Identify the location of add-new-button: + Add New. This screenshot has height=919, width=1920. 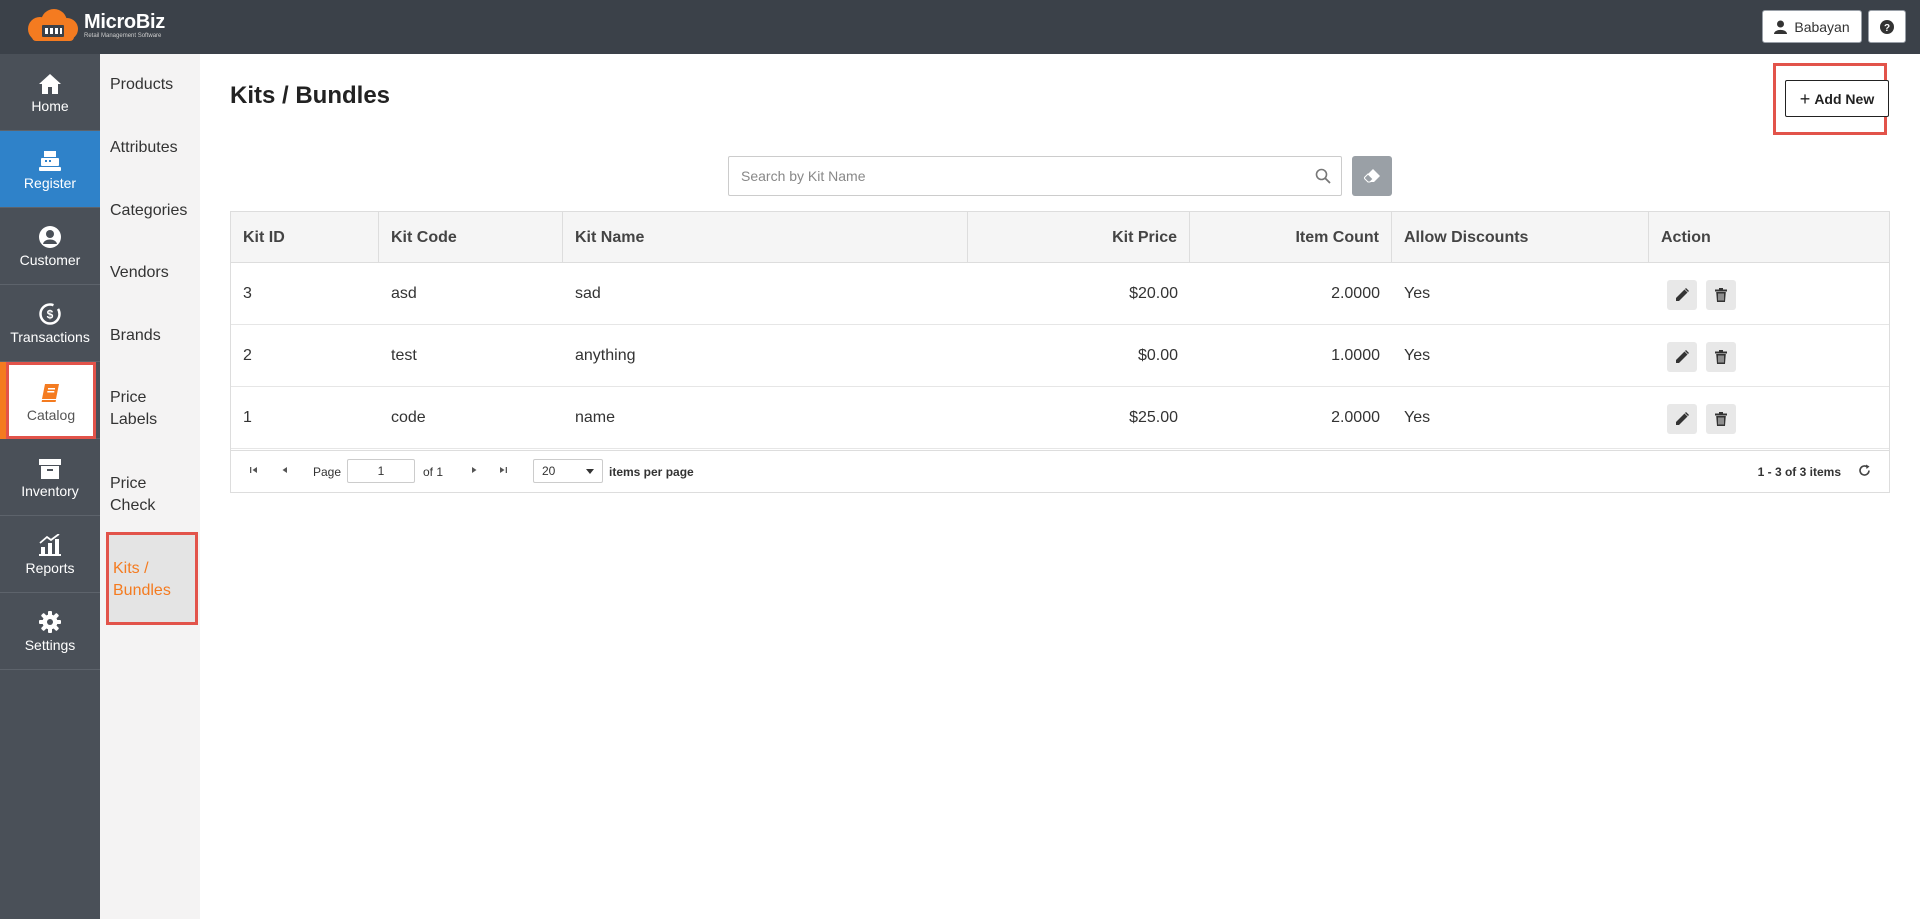
(1837, 98).